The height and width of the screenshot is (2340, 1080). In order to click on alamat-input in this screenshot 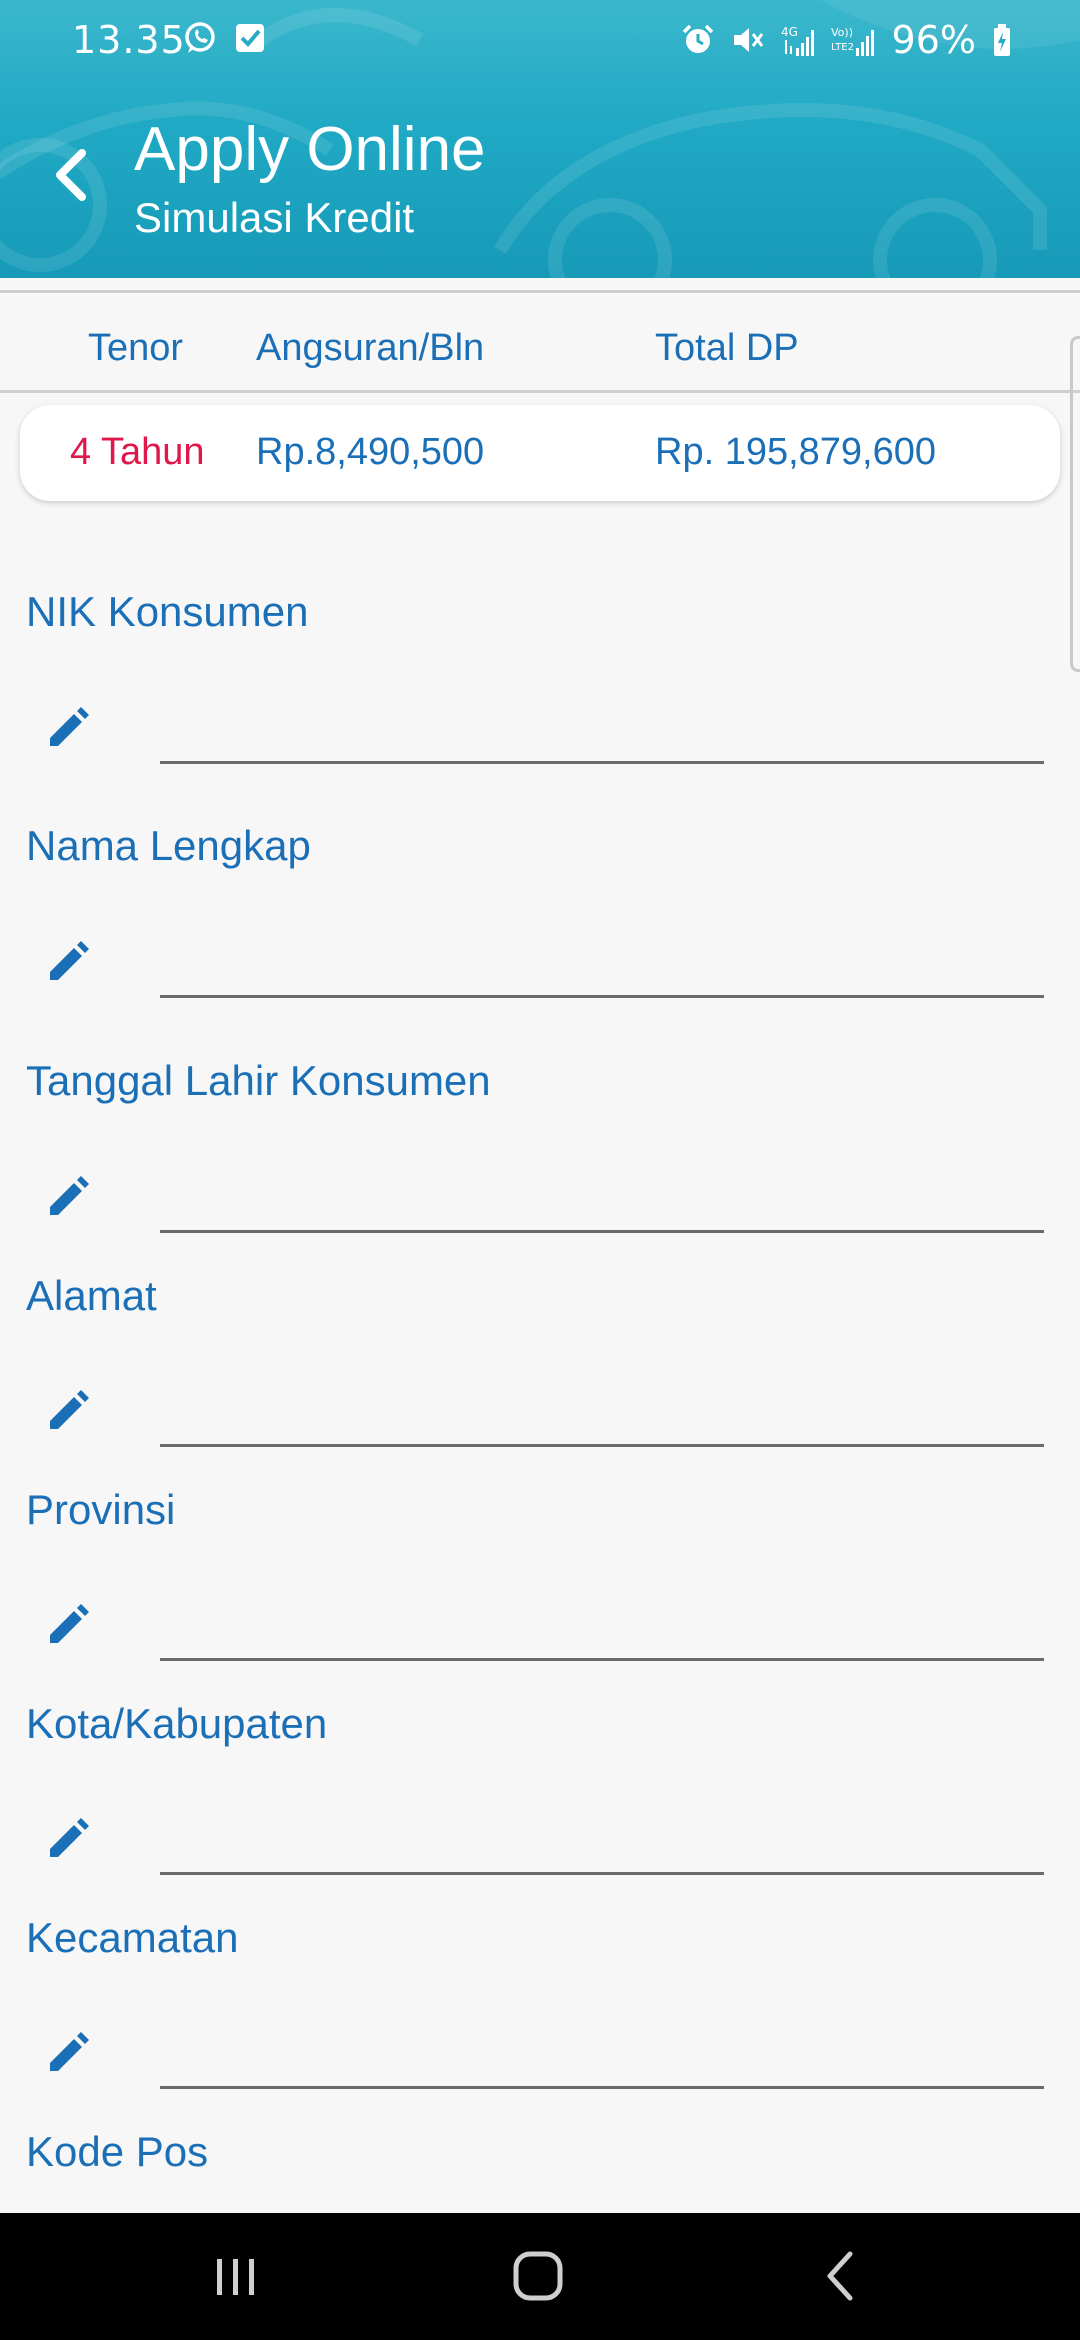, I will do `click(602, 1413)`.